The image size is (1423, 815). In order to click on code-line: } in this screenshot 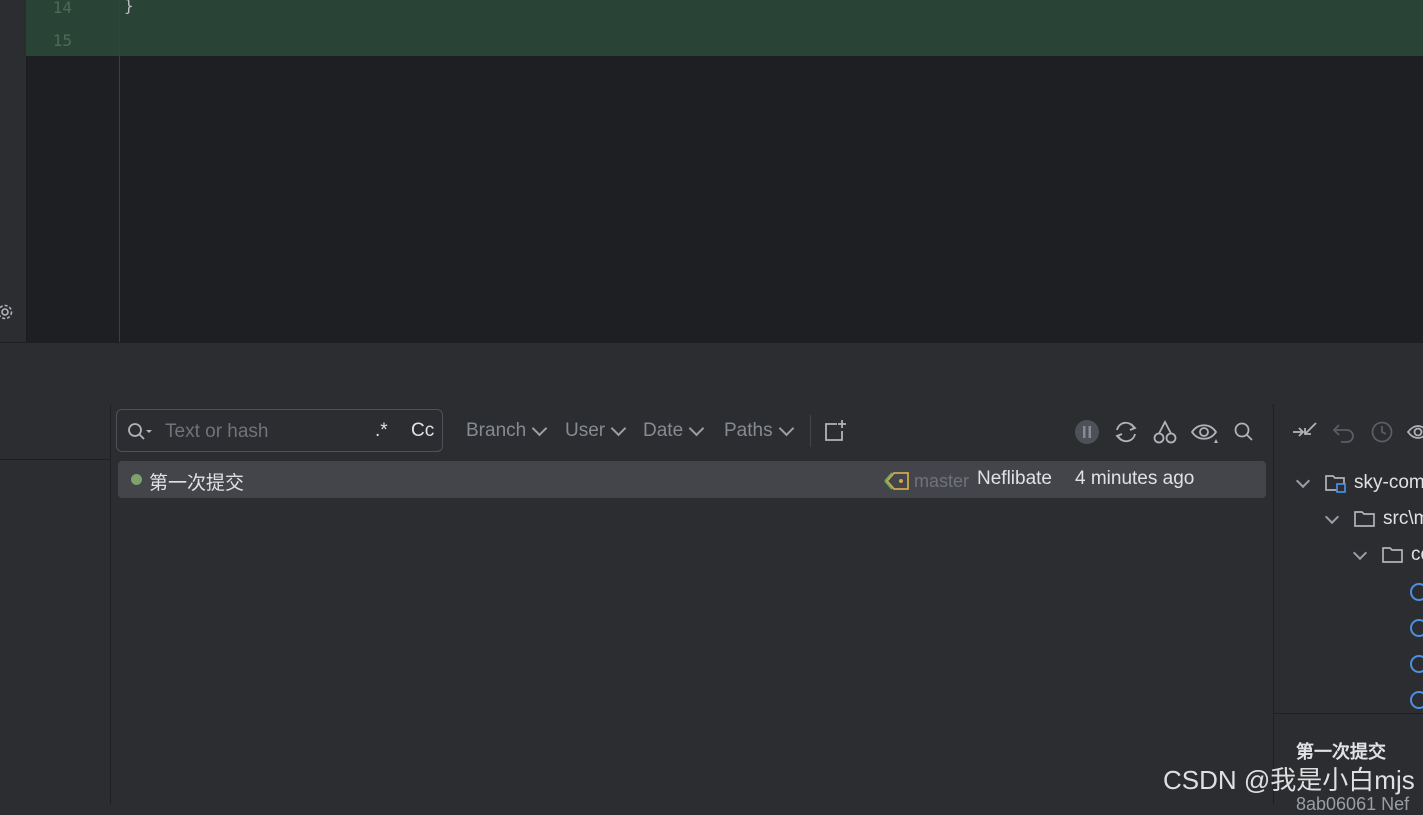, I will do `click(129, 7)`.